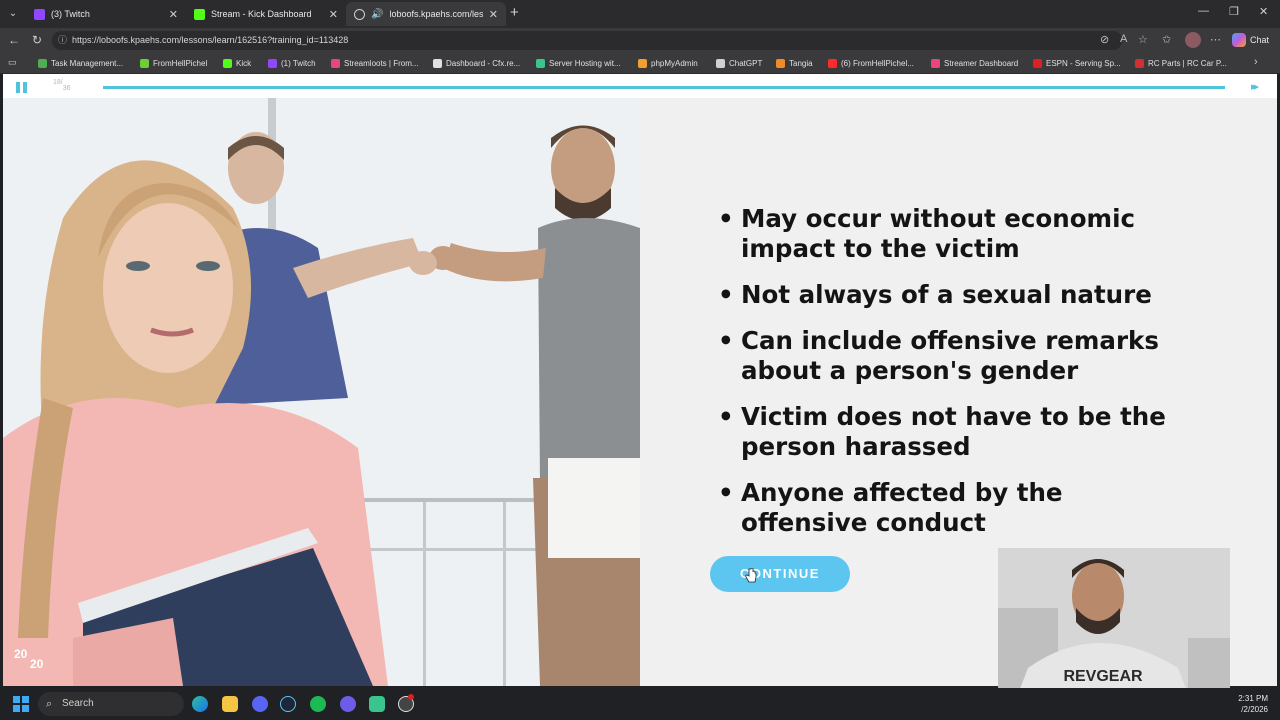 The image size is (1280, 720). I want to click on read-aloud-icon: A, so click(1123, 39).